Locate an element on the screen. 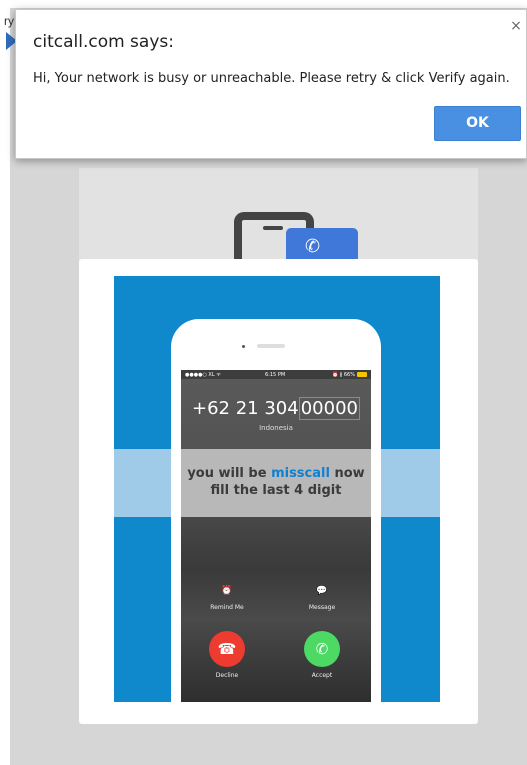 This screenshot has height=765, width=527. incoming-number: +62 21 304 00000 is located at coordinates (276, 408).